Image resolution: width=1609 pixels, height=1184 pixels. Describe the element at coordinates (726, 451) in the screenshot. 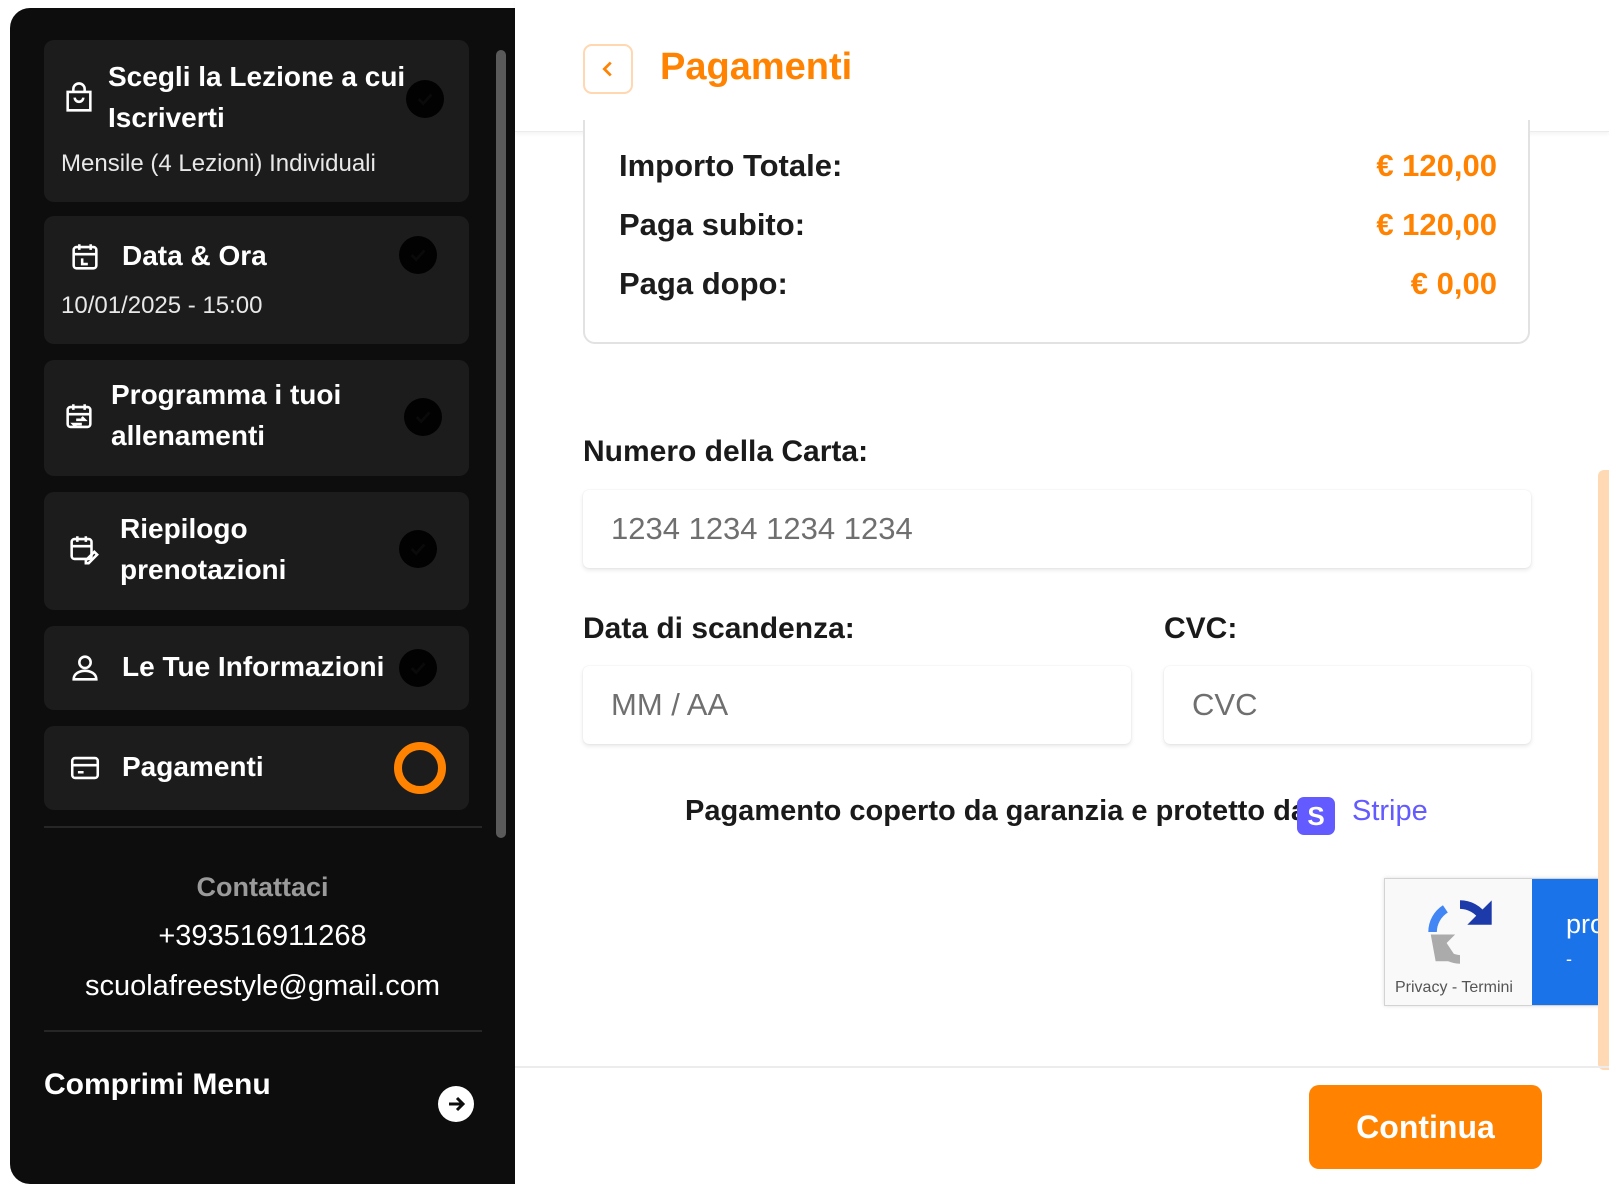

I see `card-number-label: Numero della Carta:` at that location.